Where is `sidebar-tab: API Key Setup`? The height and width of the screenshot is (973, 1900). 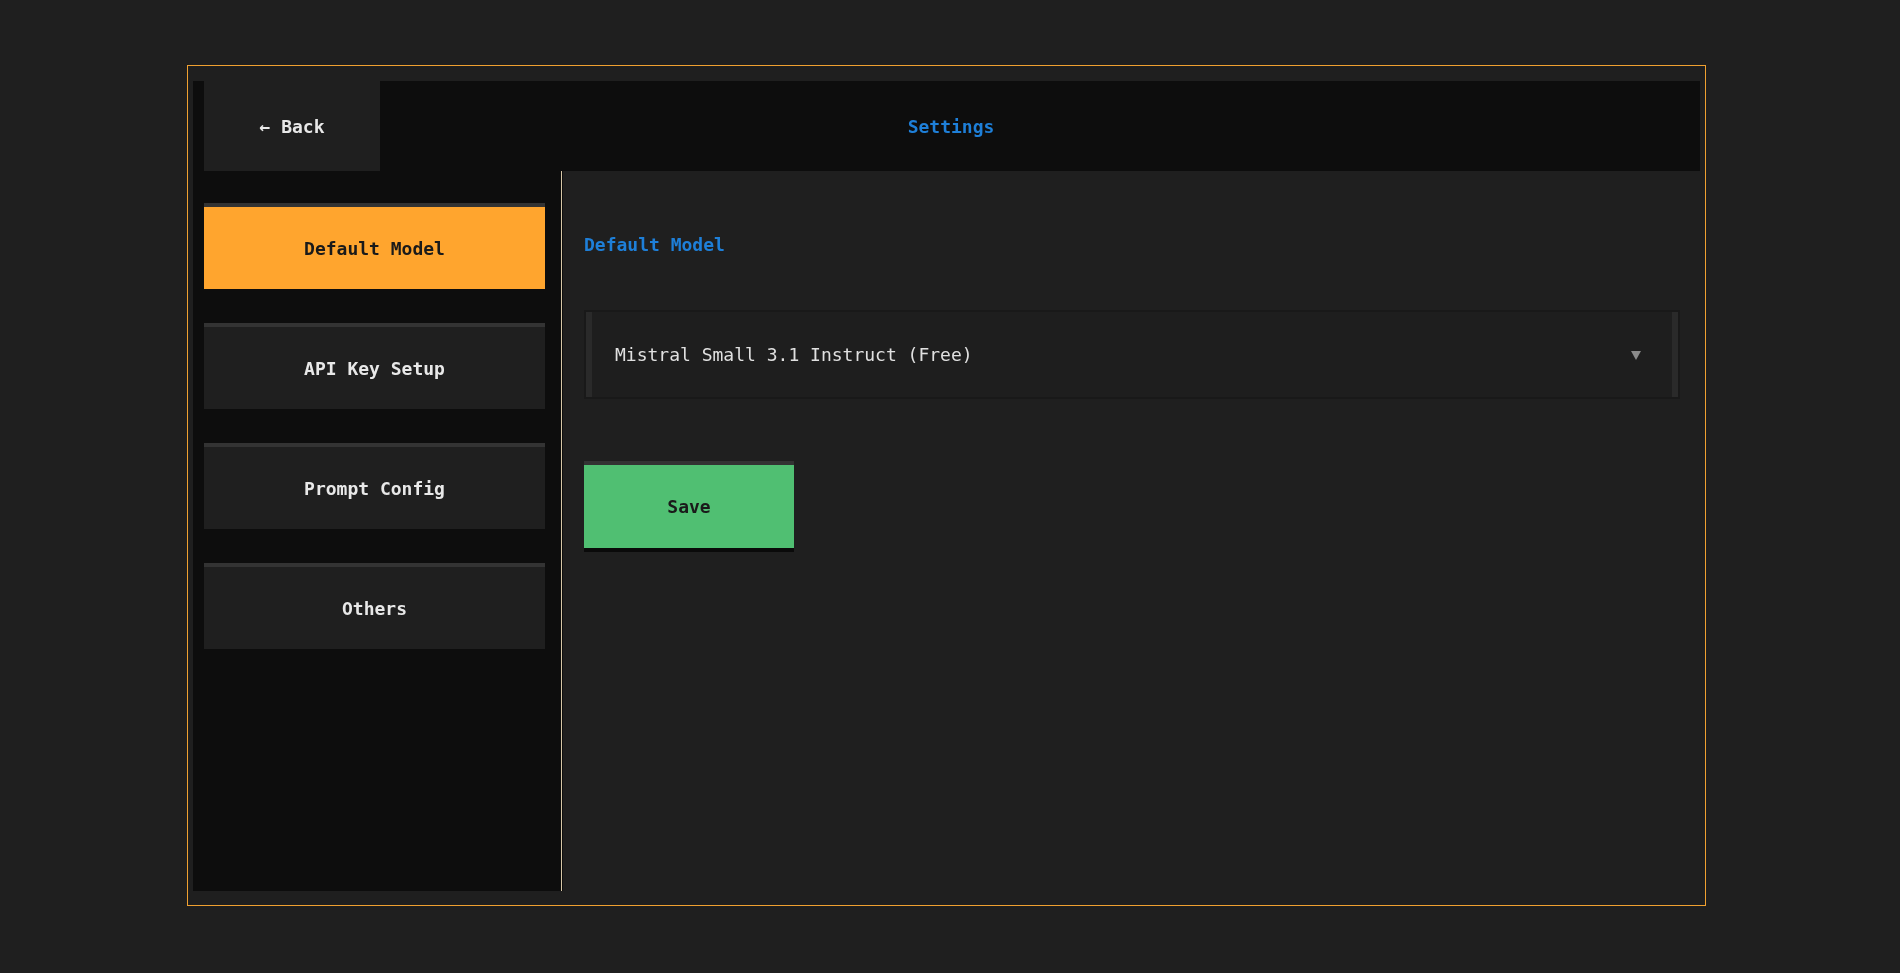 sidebar-tab: API Key Setup is located at coordinates (374, 366).